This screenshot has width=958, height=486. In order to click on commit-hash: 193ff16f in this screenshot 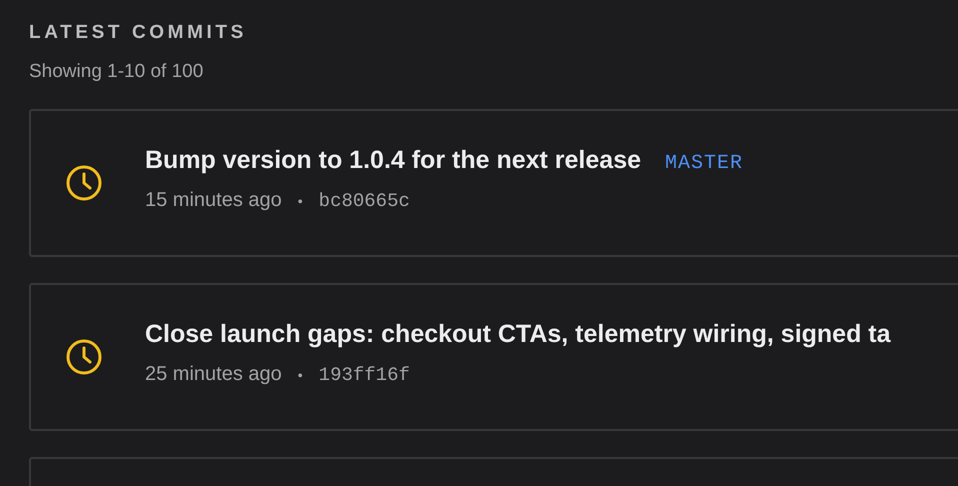, I will do `click(364, 375)`.